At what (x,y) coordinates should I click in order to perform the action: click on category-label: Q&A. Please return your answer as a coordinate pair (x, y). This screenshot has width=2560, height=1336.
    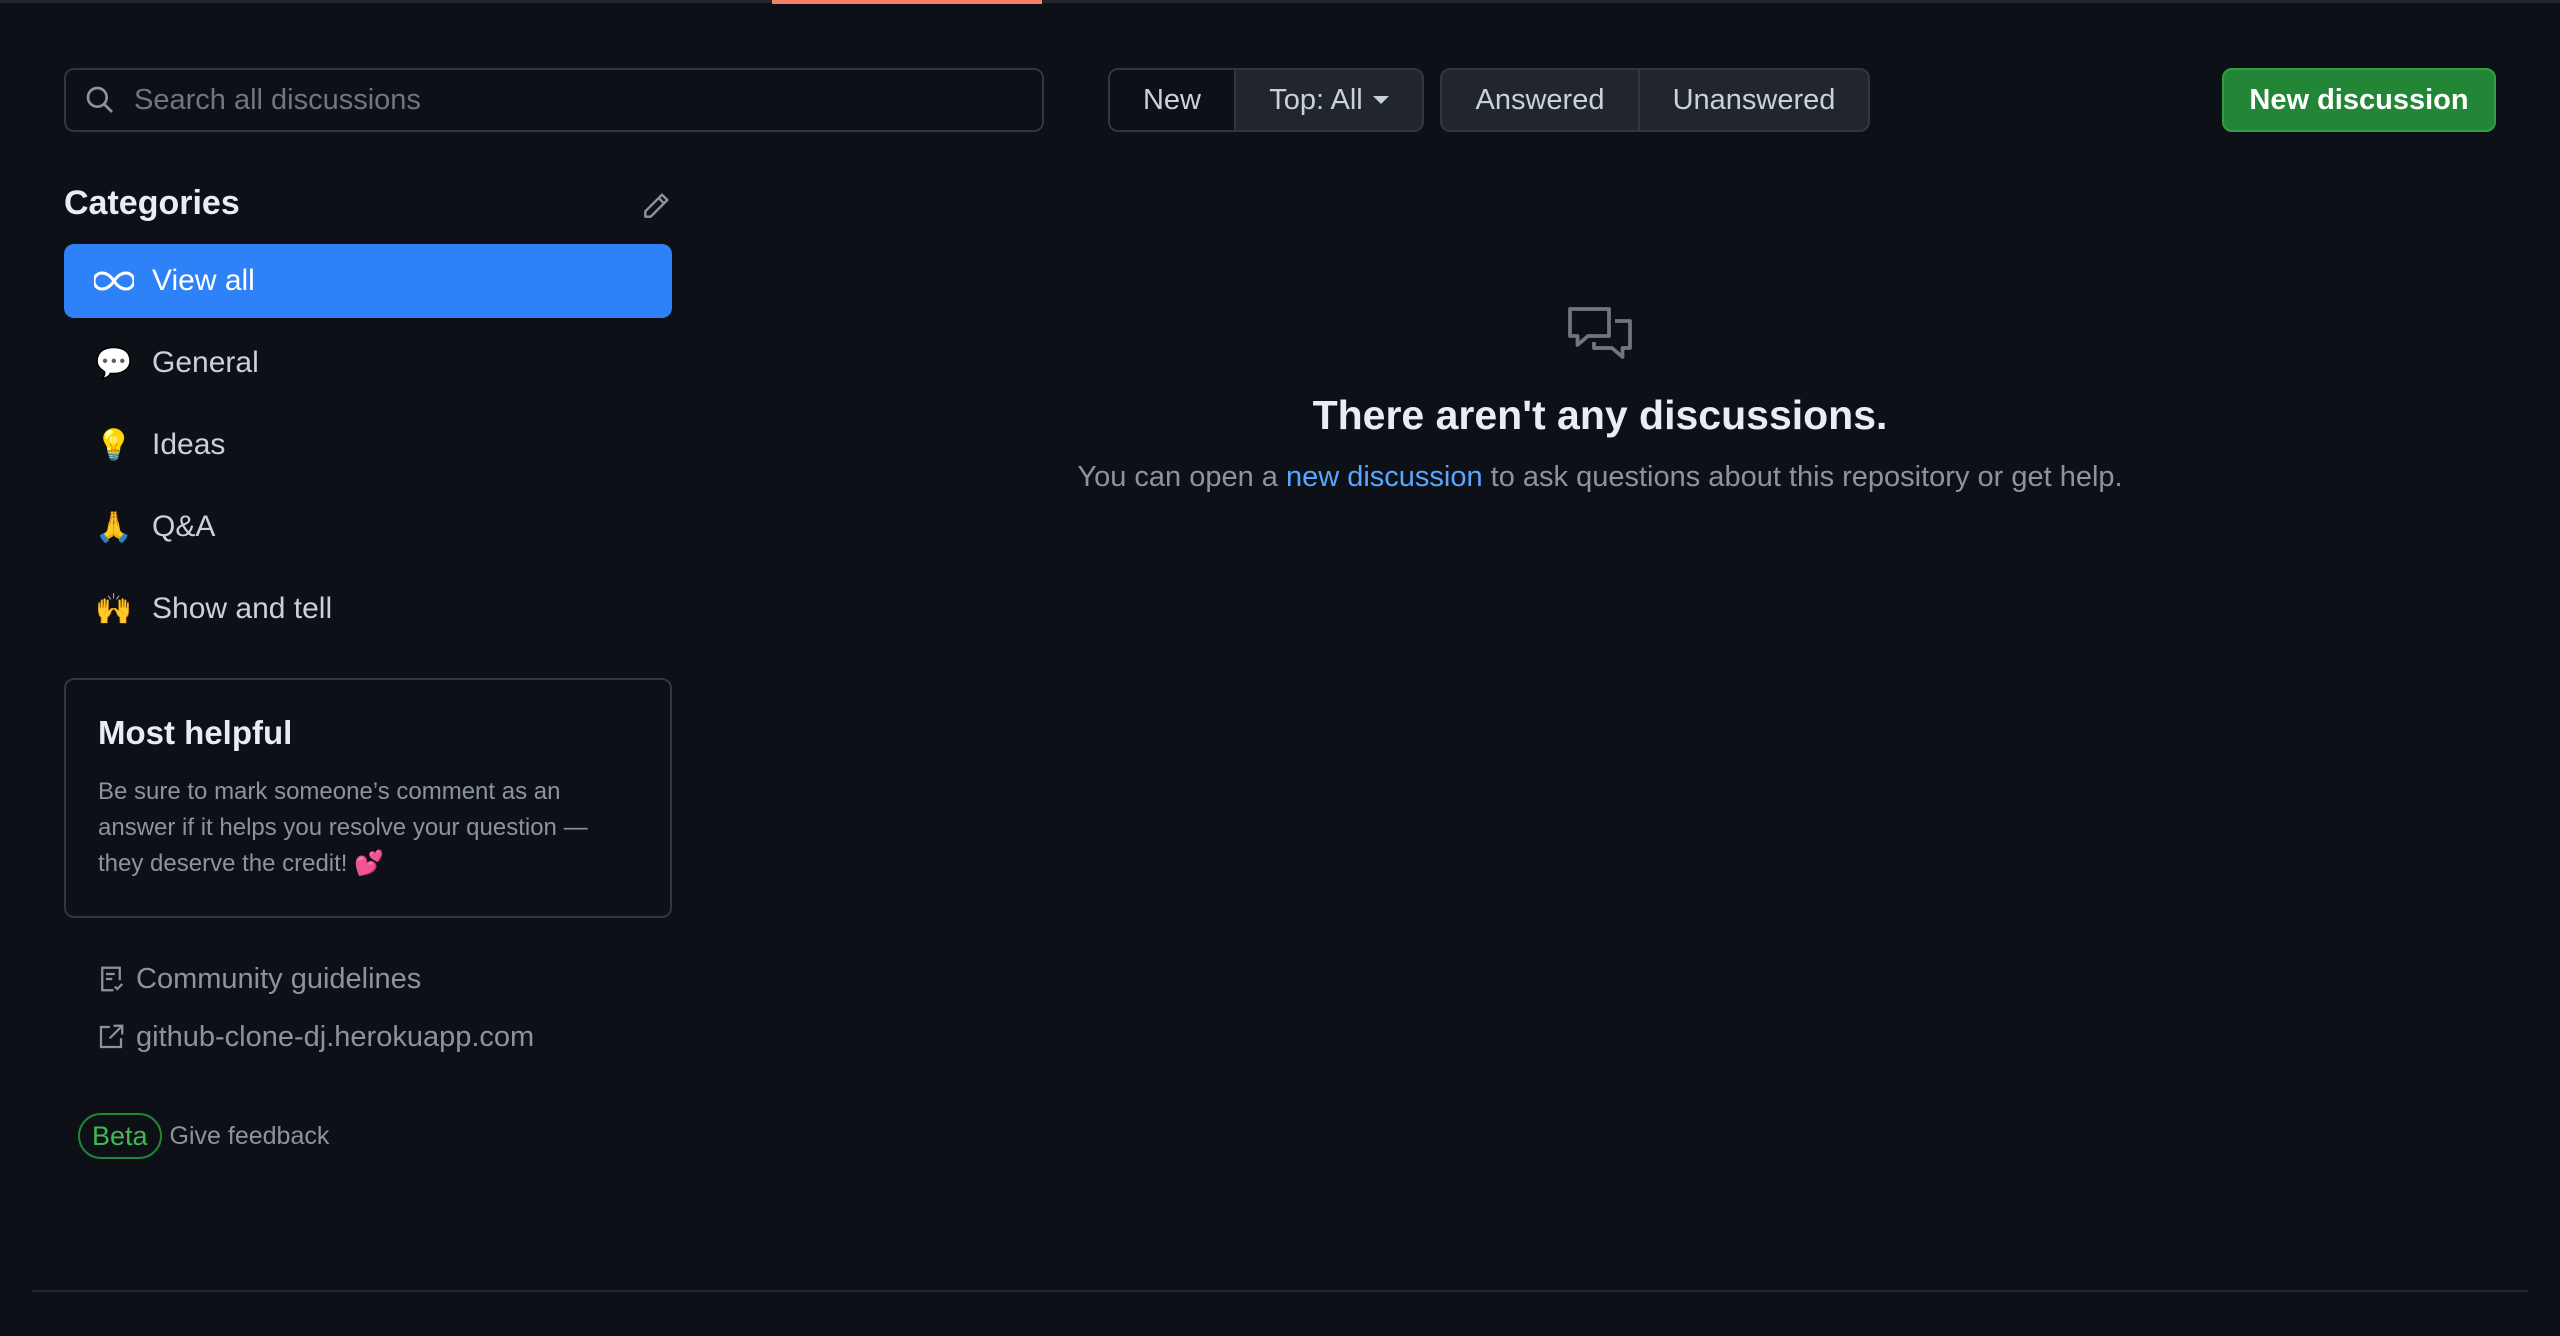
    Looking at the image, I should click on (184, 526).